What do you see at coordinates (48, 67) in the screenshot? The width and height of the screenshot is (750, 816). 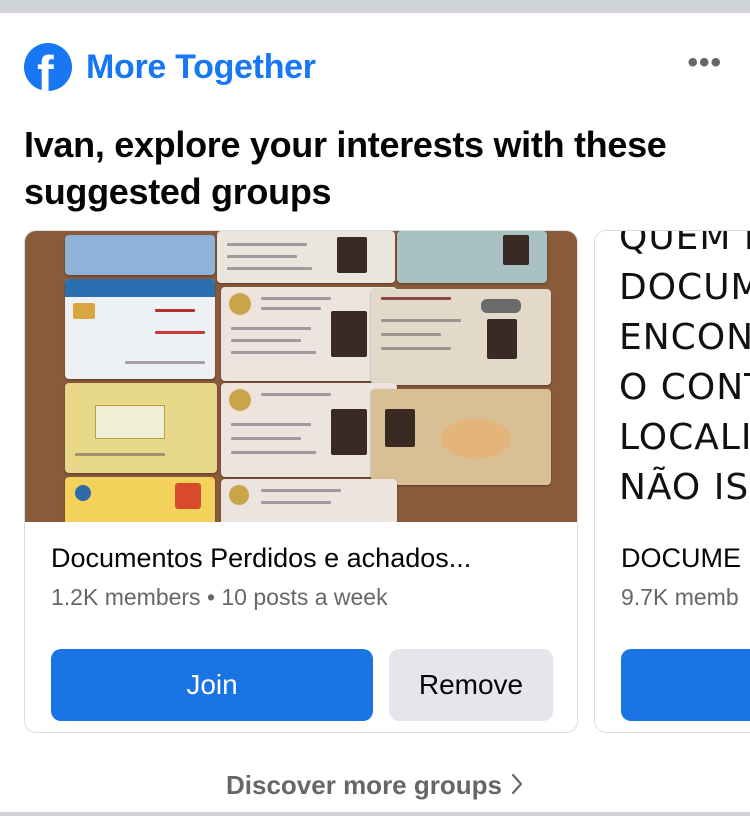 I see `facebook-logo-icon: f` at bounding box center [48, 67].